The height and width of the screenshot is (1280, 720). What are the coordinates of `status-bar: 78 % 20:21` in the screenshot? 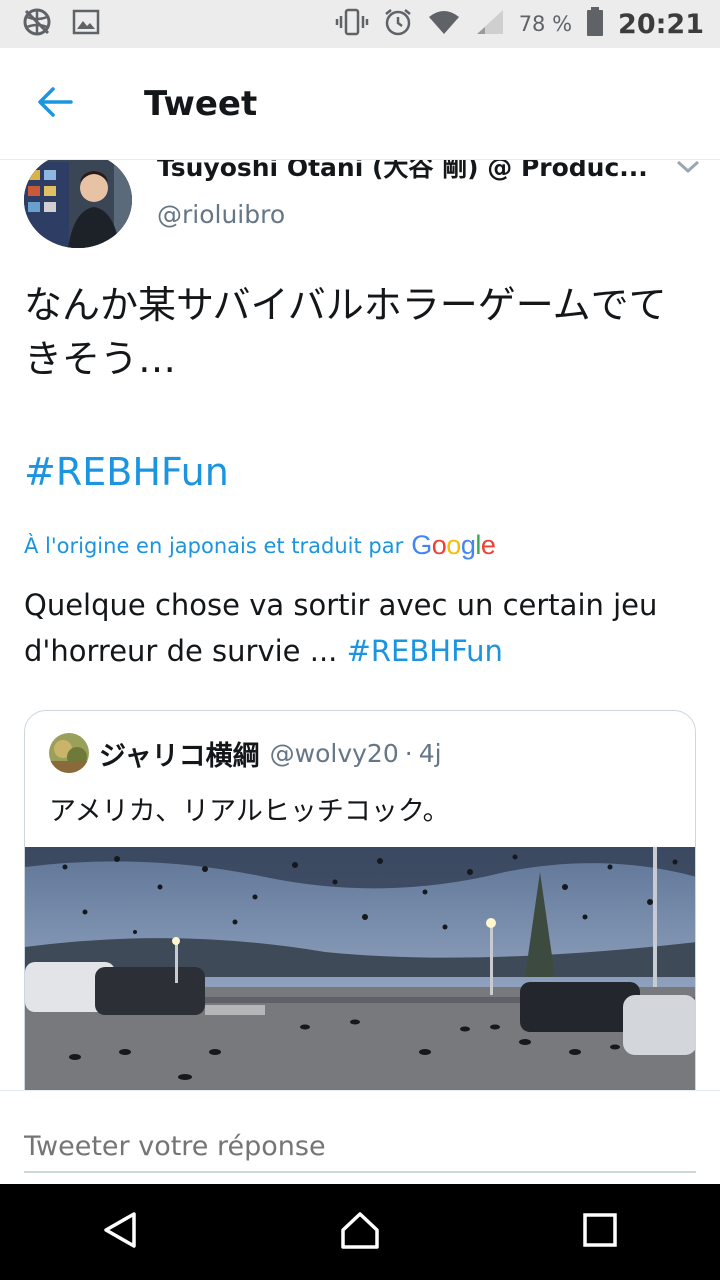 It's located at (360, 24).